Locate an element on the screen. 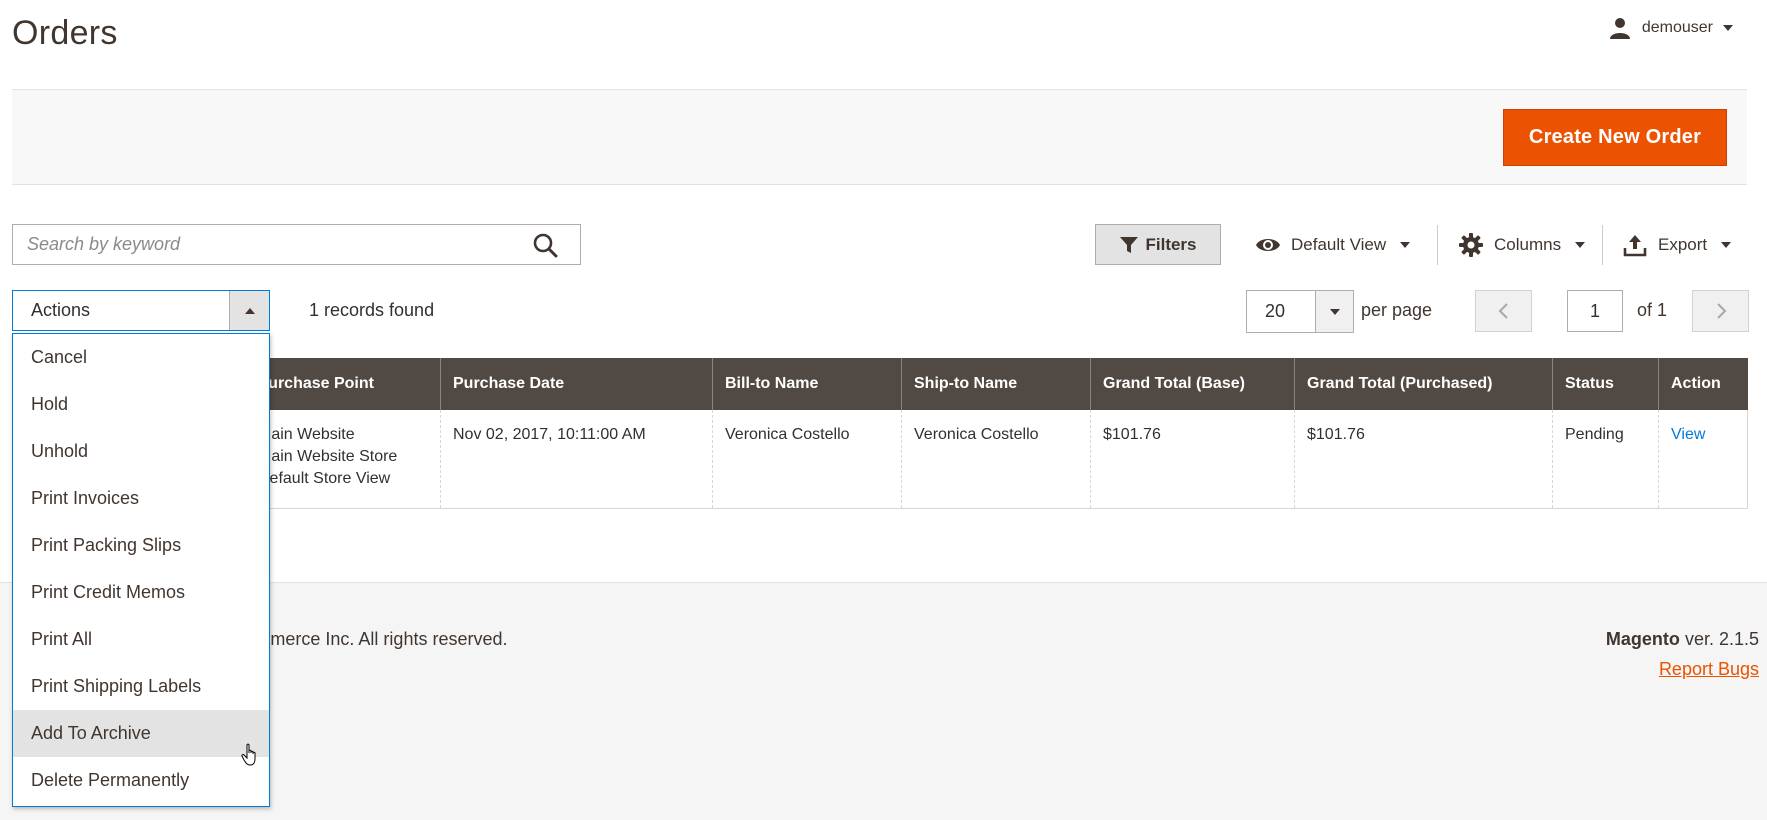 The height and width of the screenshot is (820, 1767). search-box is located at coordinates (296, 244).